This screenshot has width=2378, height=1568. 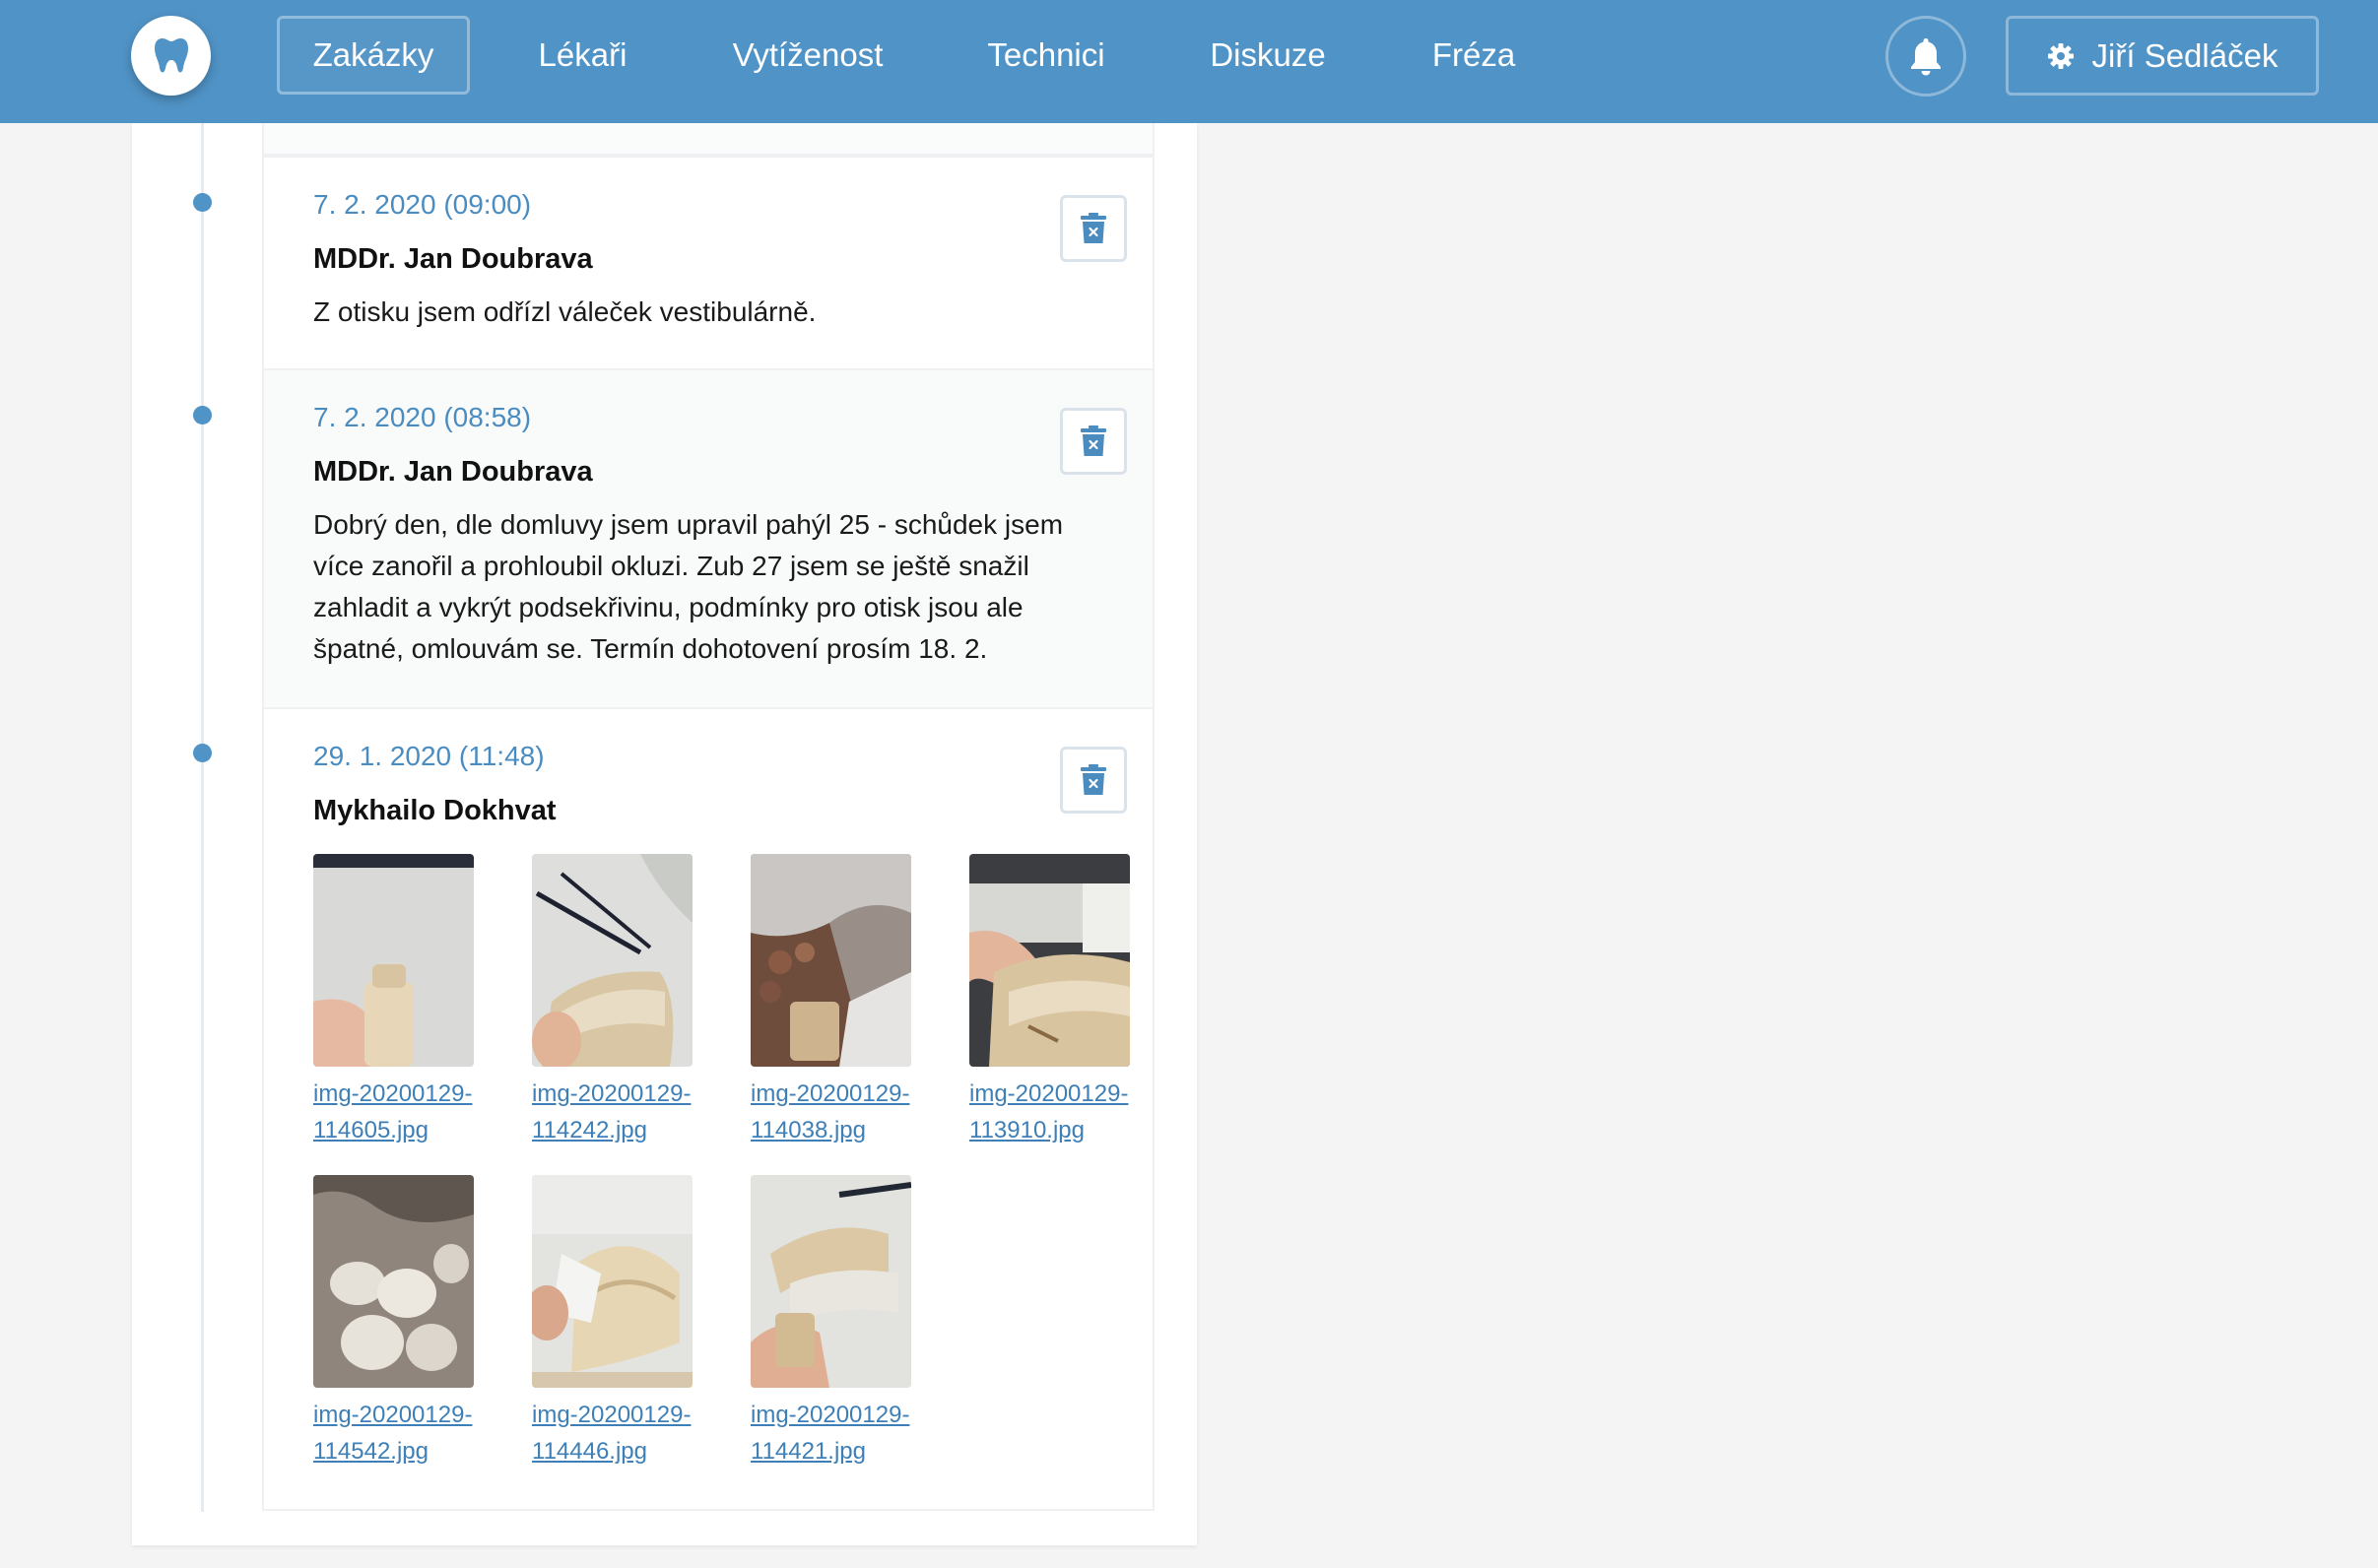 What do you see at coordinates (834, 1112) in the screenshot?
I see `attachment-link: img-20200129-114038.jpg` at bounding box center [834, 1112].